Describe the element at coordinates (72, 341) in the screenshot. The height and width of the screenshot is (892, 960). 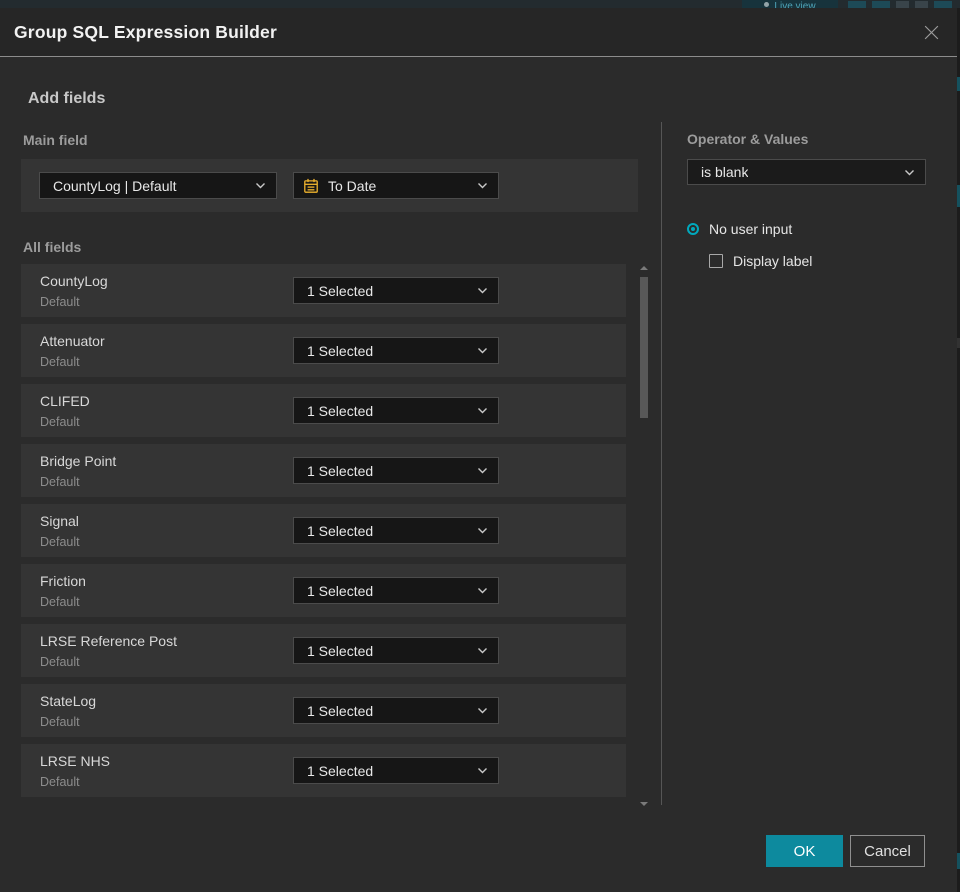
I see `field-name: Attenuator` at that location.